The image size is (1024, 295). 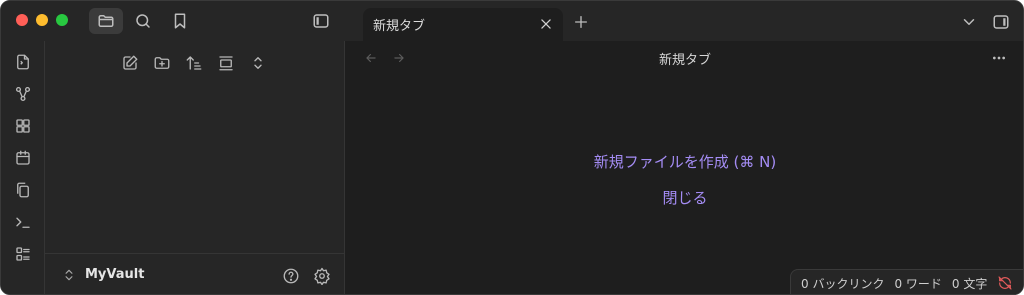 I want to click on sort-icon, so click(x=194, y=63).